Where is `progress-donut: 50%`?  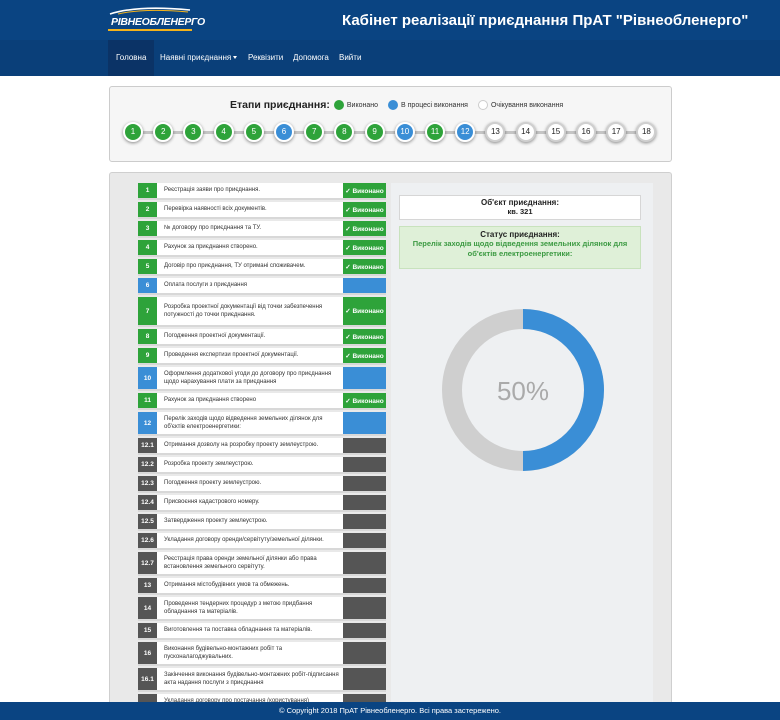
progress-donut: 50% is located at coordinates (523, 390).